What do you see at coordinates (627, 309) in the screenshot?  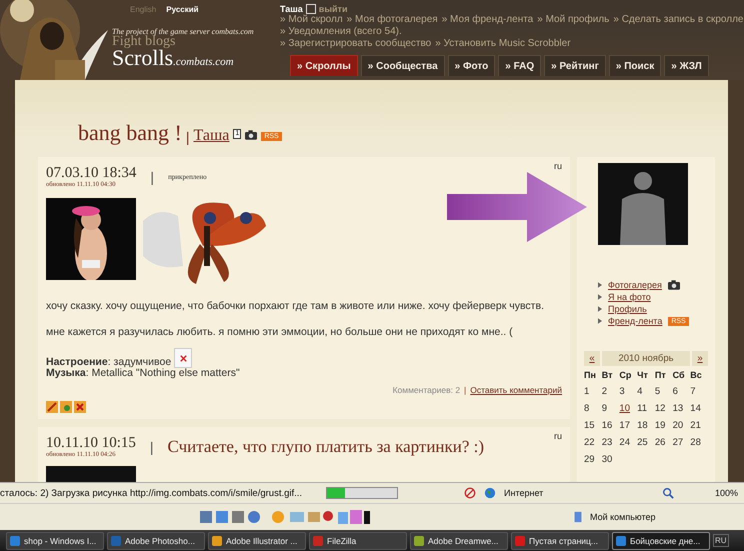 I see `sidebar-link: Профиль` at bounding box center [627, 309].